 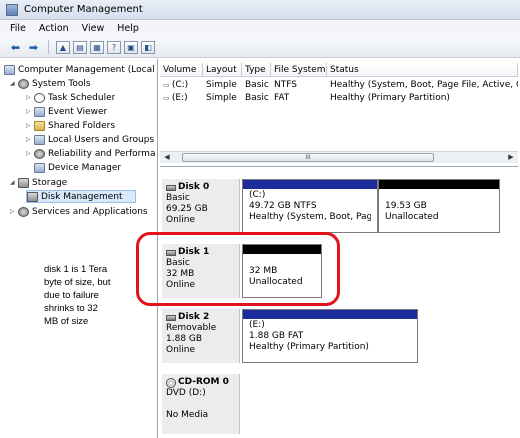 I want to click on partition-e-label: (E:), so click(x=257, y=325).